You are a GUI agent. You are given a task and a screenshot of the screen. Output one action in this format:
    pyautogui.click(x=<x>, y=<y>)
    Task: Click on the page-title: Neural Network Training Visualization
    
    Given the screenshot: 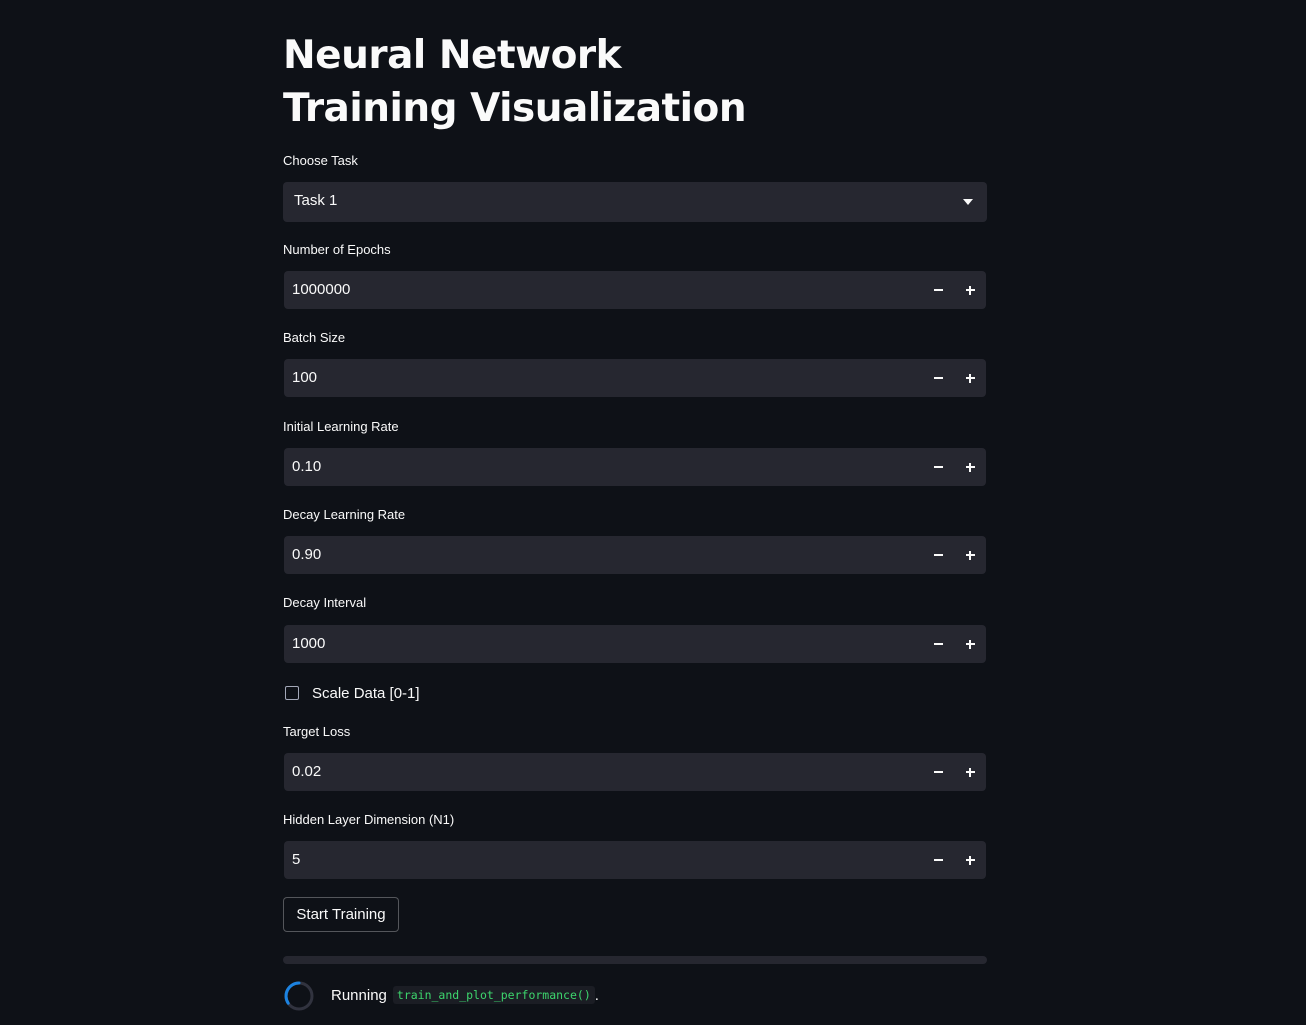 What is the action you would take?
    pyautogui.click(x=515, y=82)
    